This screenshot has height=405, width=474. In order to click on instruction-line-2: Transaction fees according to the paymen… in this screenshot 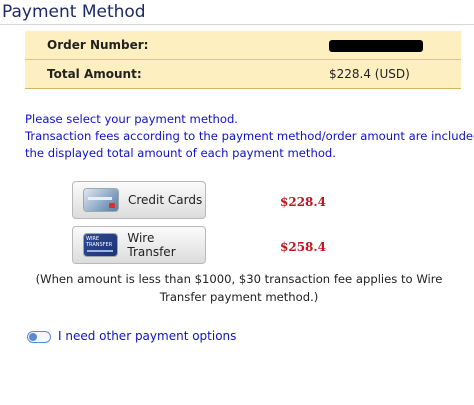, I will do `click(249, 136)`.